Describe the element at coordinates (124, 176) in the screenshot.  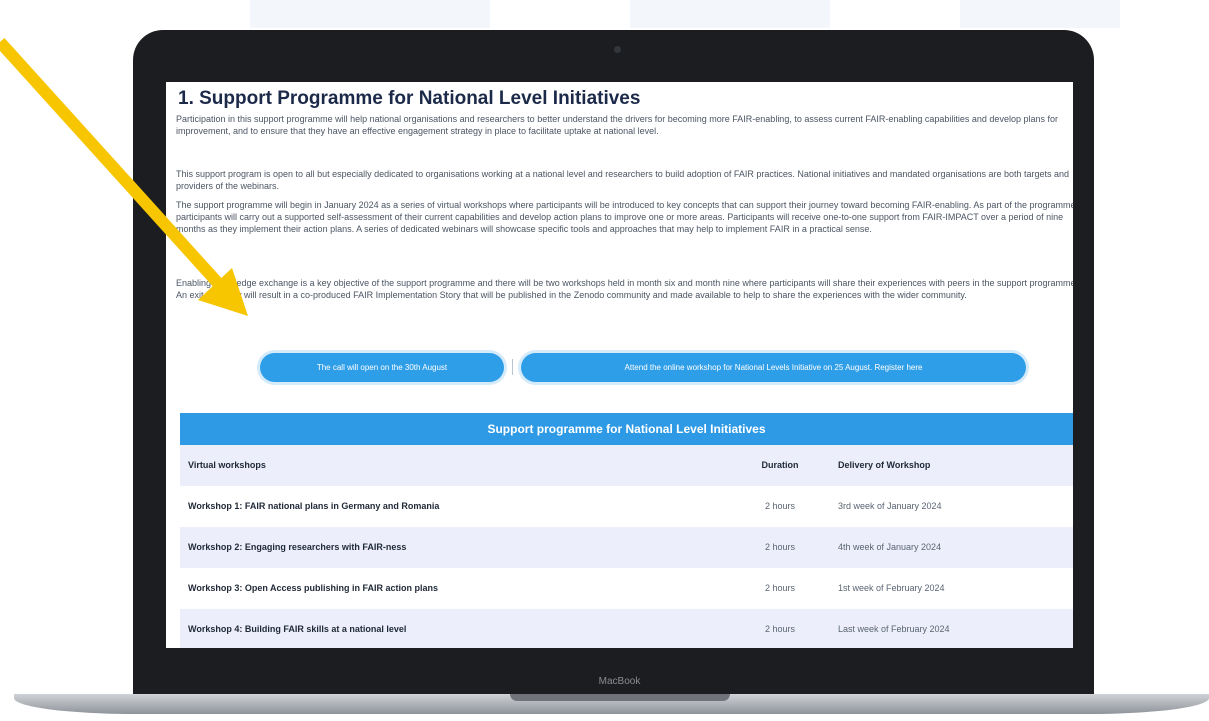
I see `arrow-icon` at that location.